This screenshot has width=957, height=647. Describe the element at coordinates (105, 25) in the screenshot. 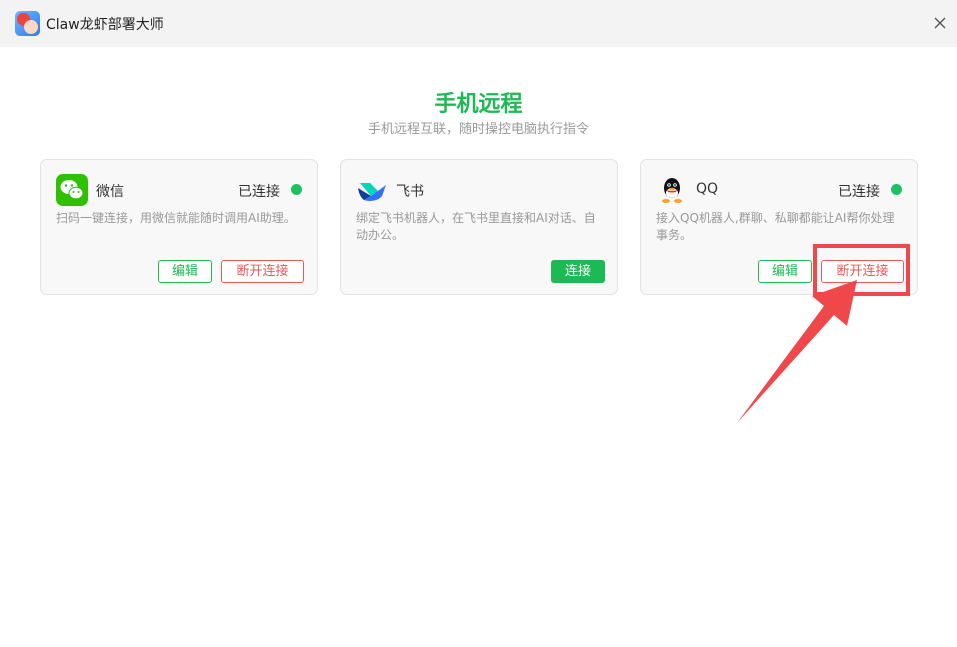

I see `app-title: Claw龙虾部署大师` at that location.